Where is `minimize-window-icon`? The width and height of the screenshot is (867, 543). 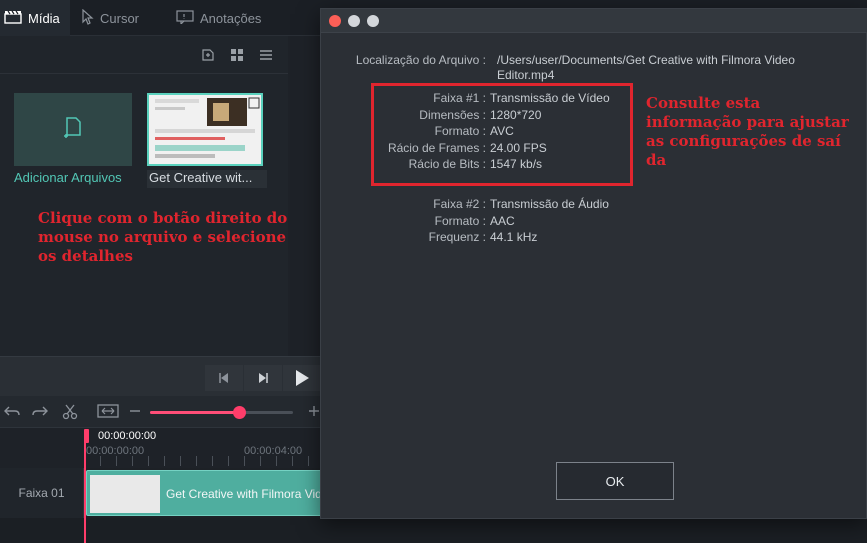 minimize-window-icon is located at coordinates (354, 21).